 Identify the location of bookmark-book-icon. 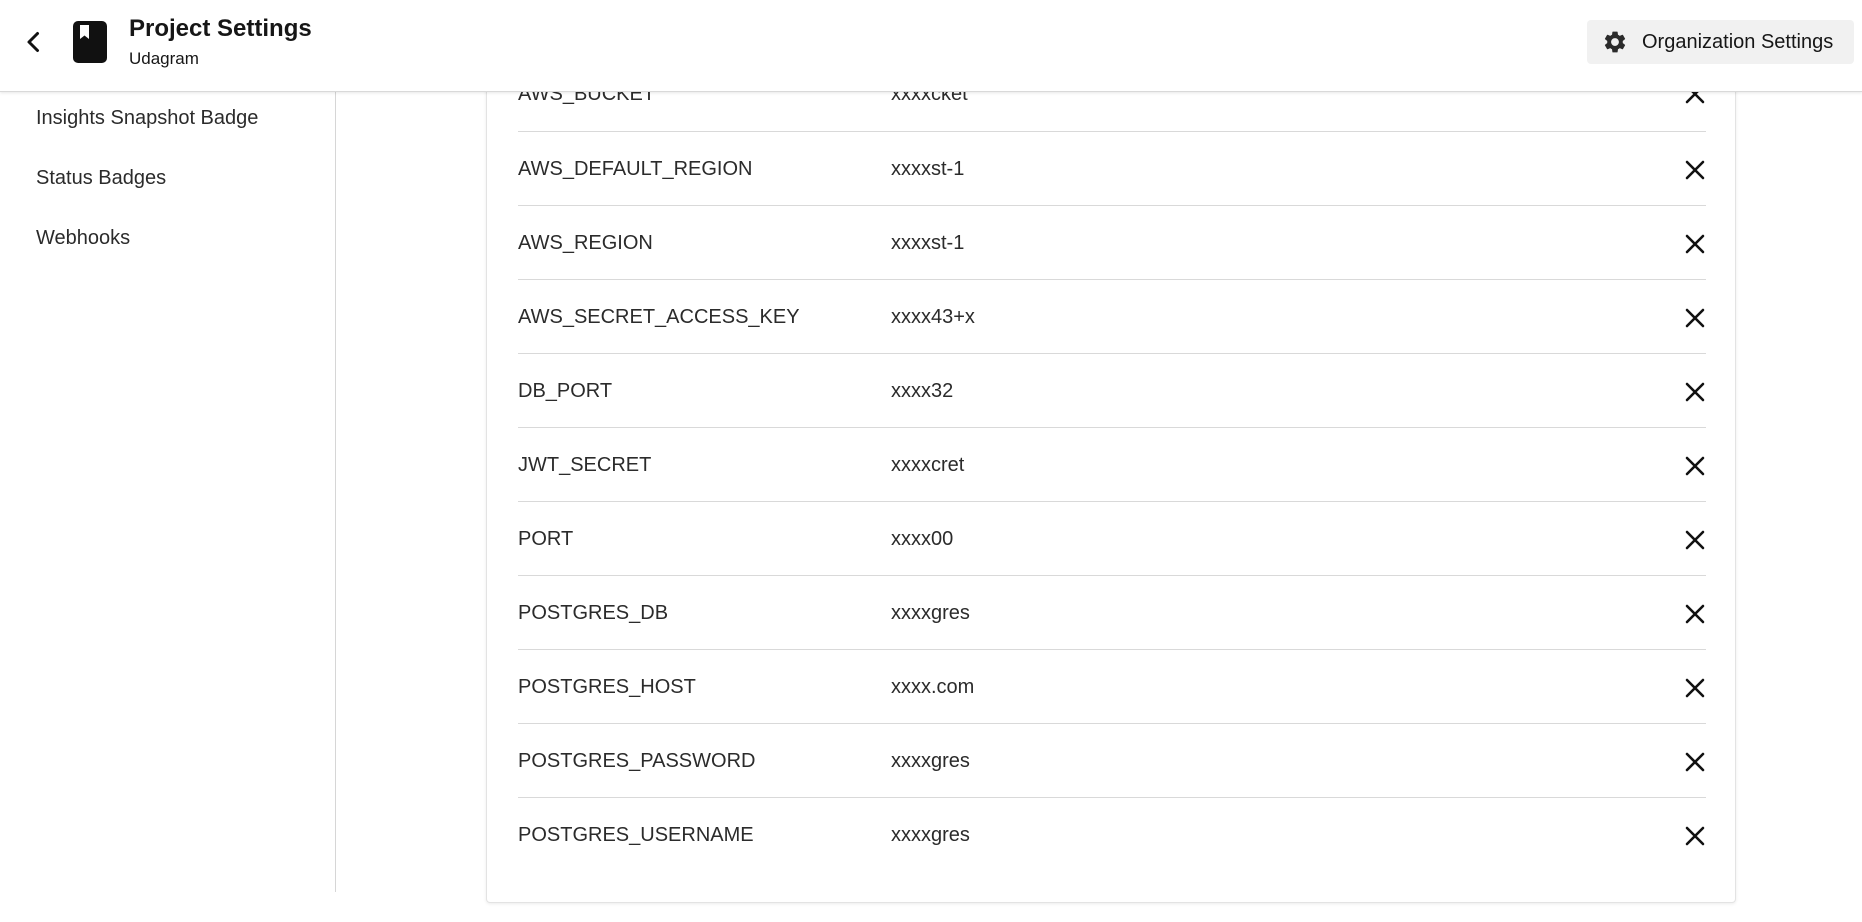
(90, 42).